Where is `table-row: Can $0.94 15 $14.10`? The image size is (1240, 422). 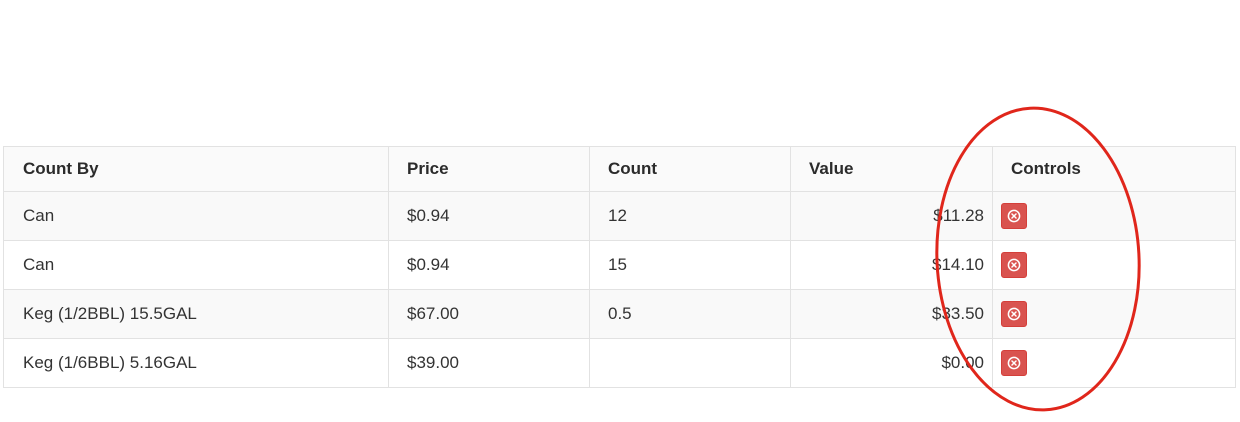
table-row: Can $0.94 15 $14.10 is located at coordinates (619, 265).